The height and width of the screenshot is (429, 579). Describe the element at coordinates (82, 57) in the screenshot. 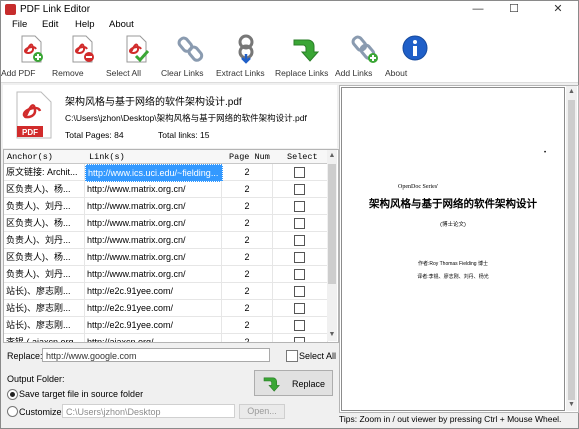

I see `remove-button: Remove` at that location.